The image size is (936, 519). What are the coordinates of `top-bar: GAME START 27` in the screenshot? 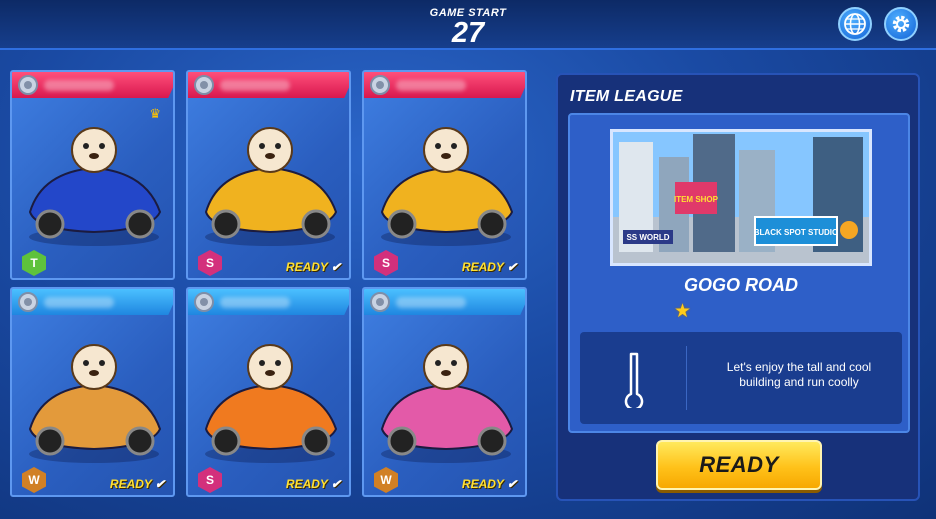 It's located at (468, 25).